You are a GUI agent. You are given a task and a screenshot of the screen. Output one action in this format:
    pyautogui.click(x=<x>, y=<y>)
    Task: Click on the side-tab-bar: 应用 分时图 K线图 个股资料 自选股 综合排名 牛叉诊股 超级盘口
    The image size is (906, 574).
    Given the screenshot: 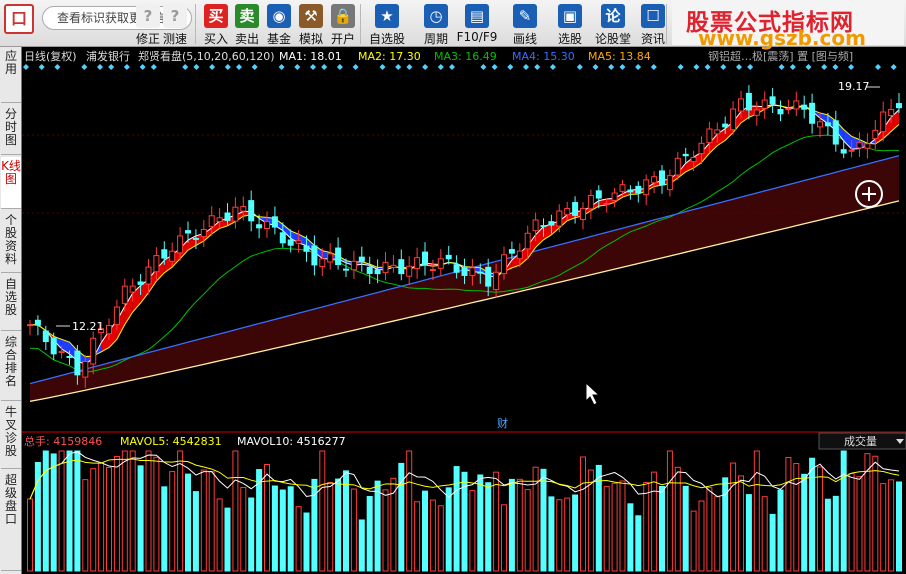 What is the action you would take?
    pyautogui.click(x=11, y=310)
    